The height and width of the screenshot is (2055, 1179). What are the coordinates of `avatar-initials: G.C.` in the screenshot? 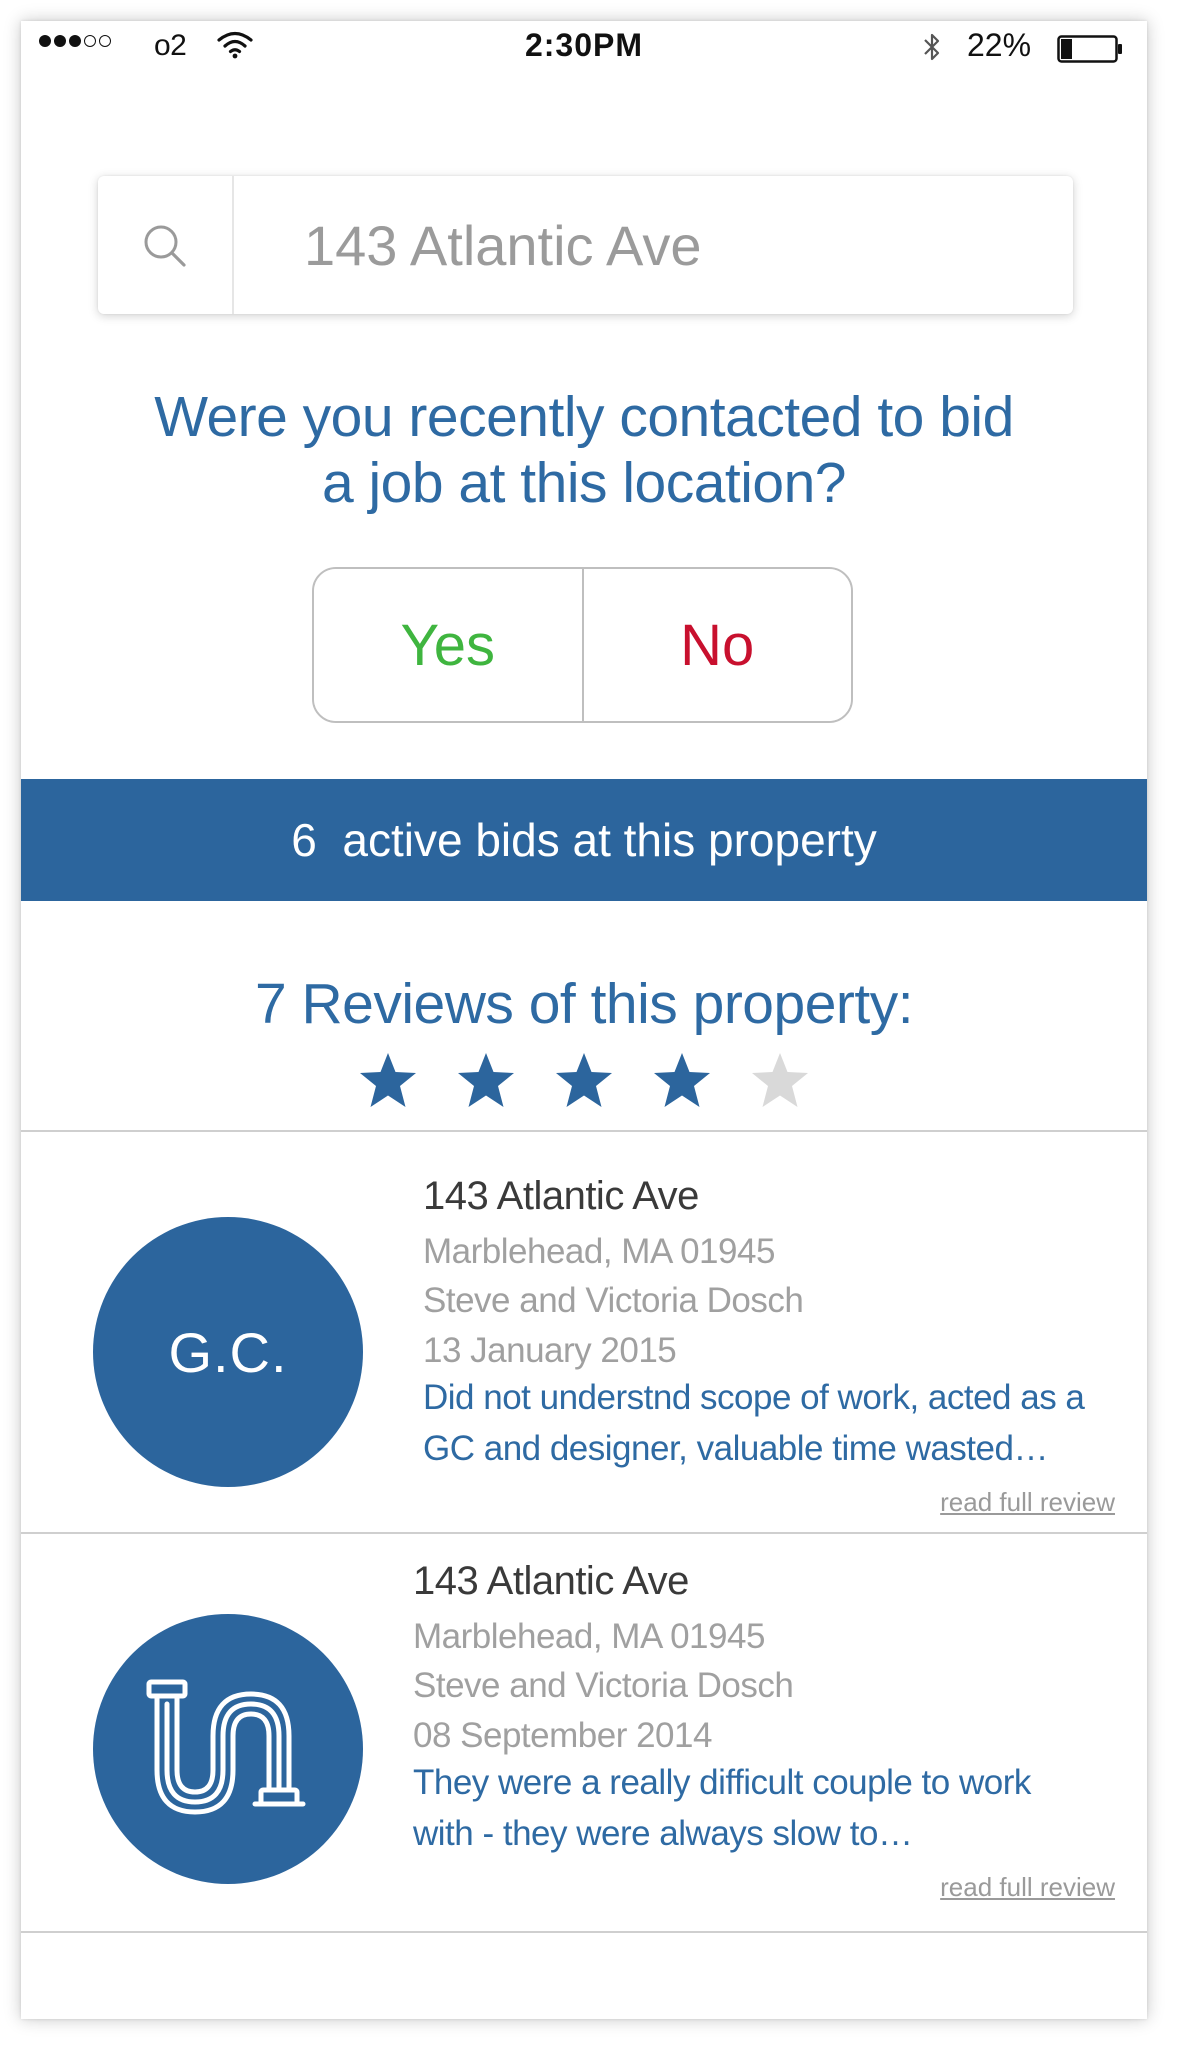 It's located at (228, 1352).